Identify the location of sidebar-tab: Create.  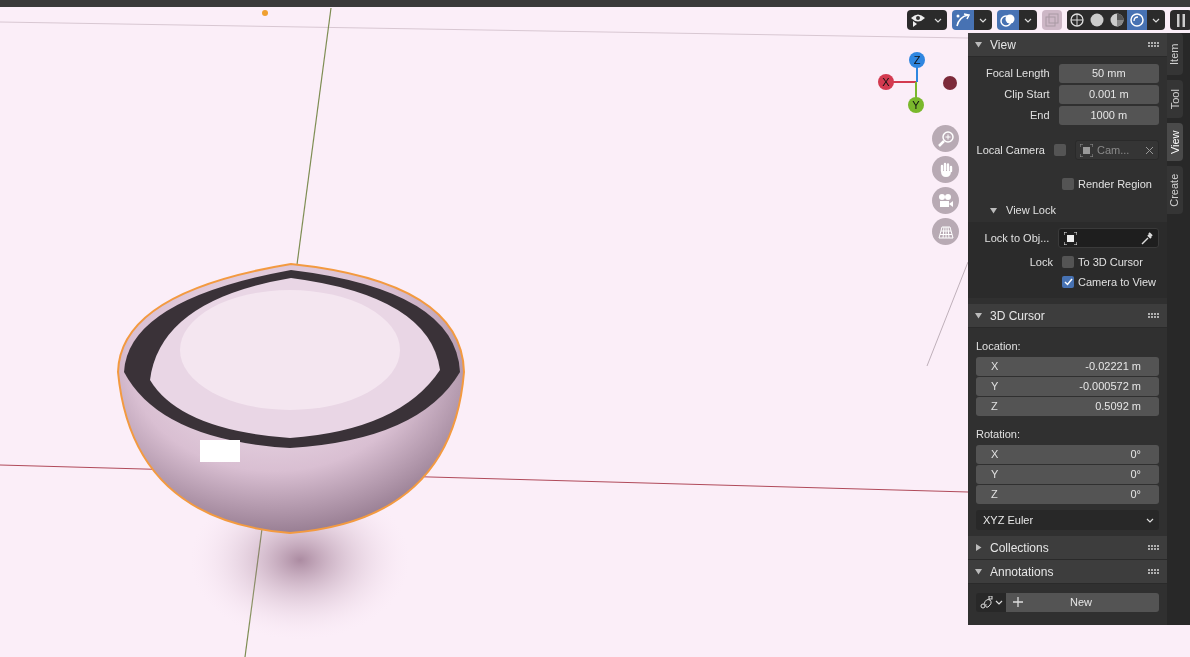
(1175, 190).